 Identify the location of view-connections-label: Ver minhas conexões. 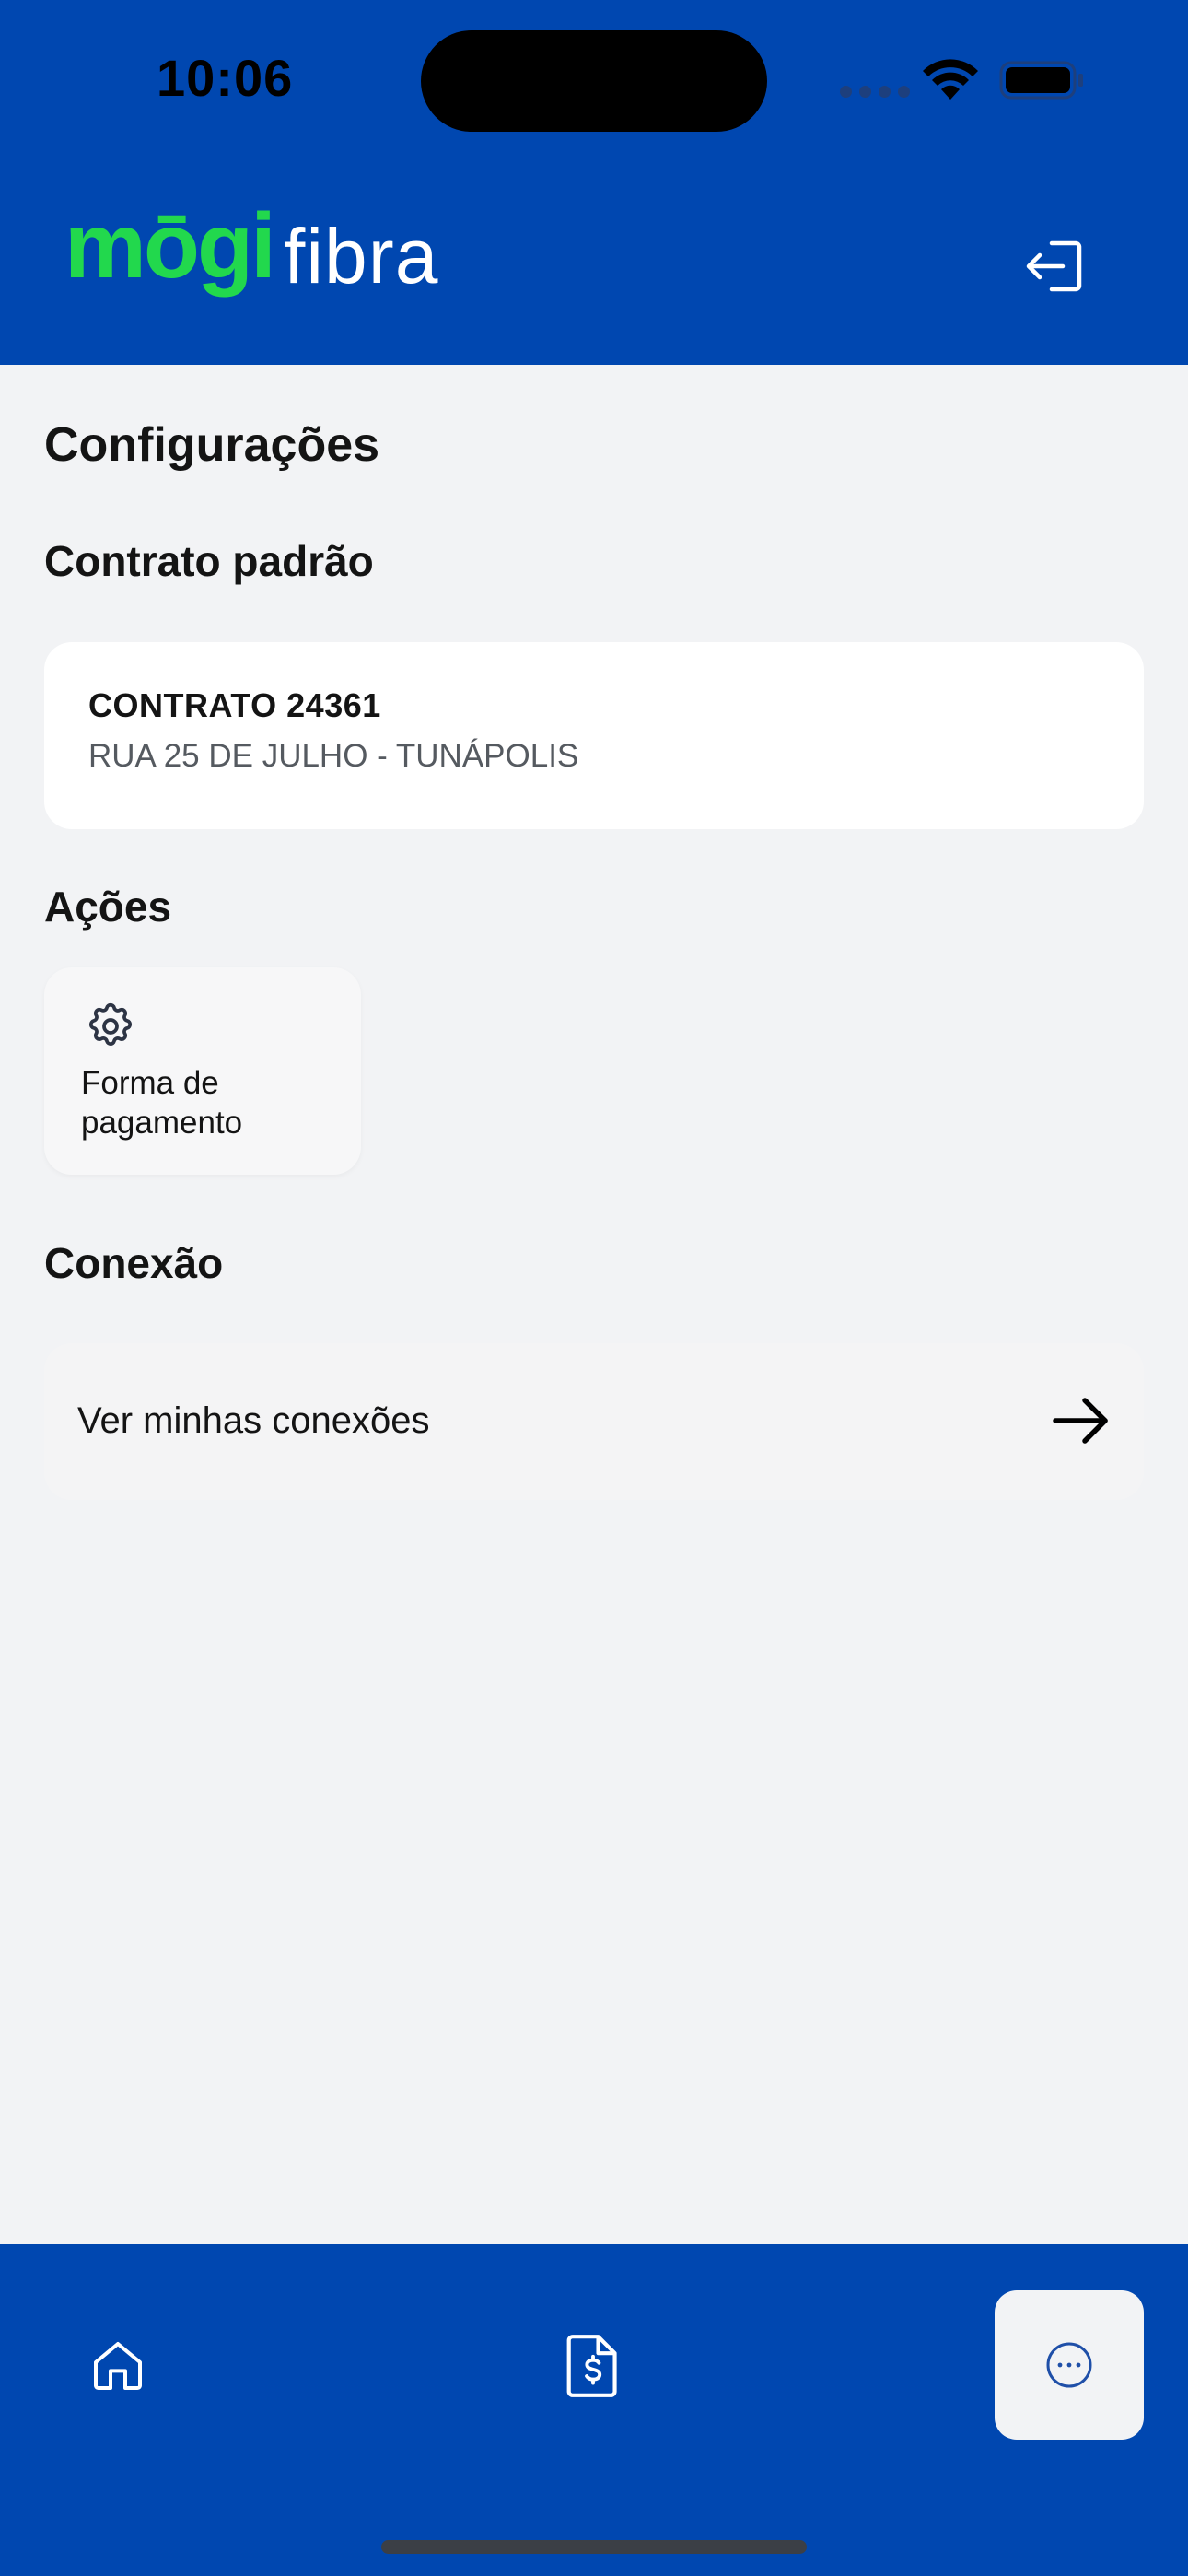
(253, 1420).